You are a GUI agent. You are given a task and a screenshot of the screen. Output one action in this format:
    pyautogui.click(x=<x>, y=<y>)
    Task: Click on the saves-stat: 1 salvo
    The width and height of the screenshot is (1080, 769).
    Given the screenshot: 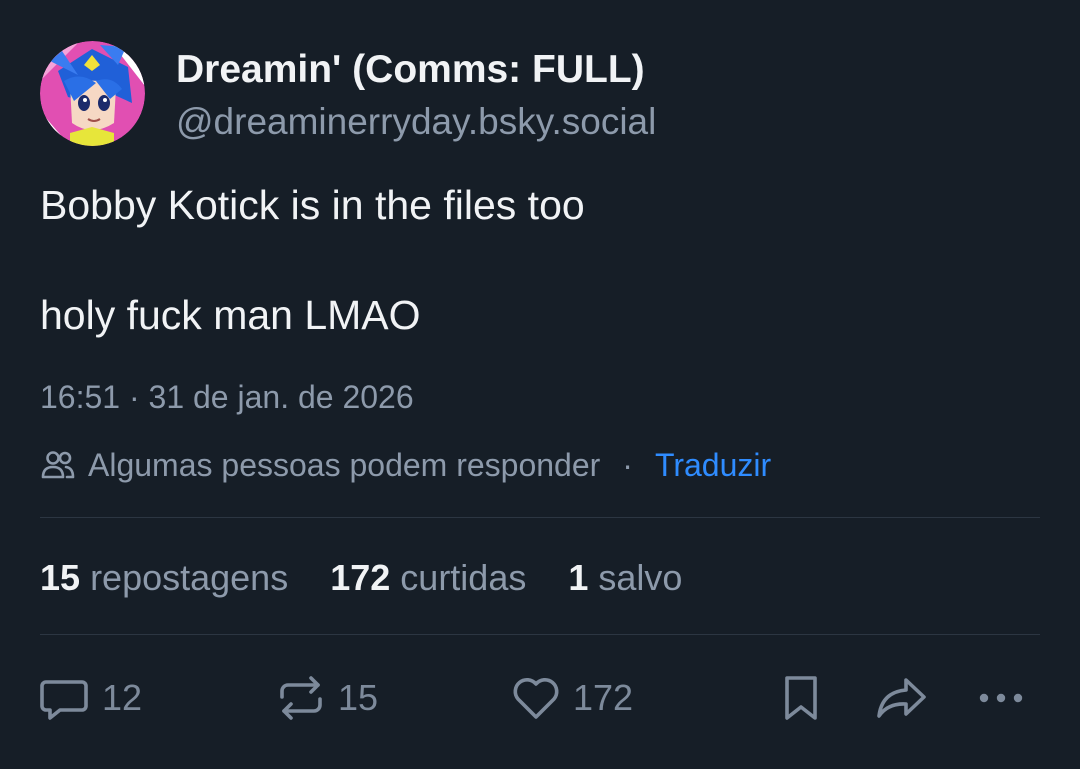 What is the action you would take?
    pyautogui.click(x=625, y=578)
    